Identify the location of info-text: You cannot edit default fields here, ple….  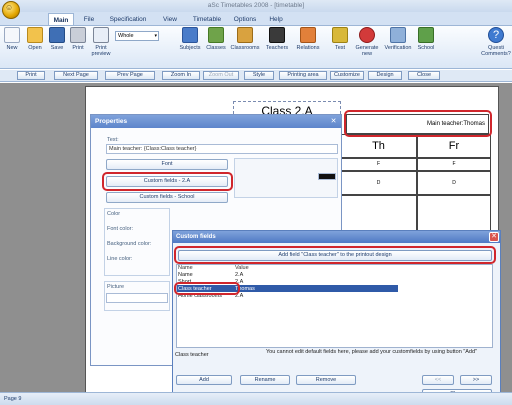
(372, 352).